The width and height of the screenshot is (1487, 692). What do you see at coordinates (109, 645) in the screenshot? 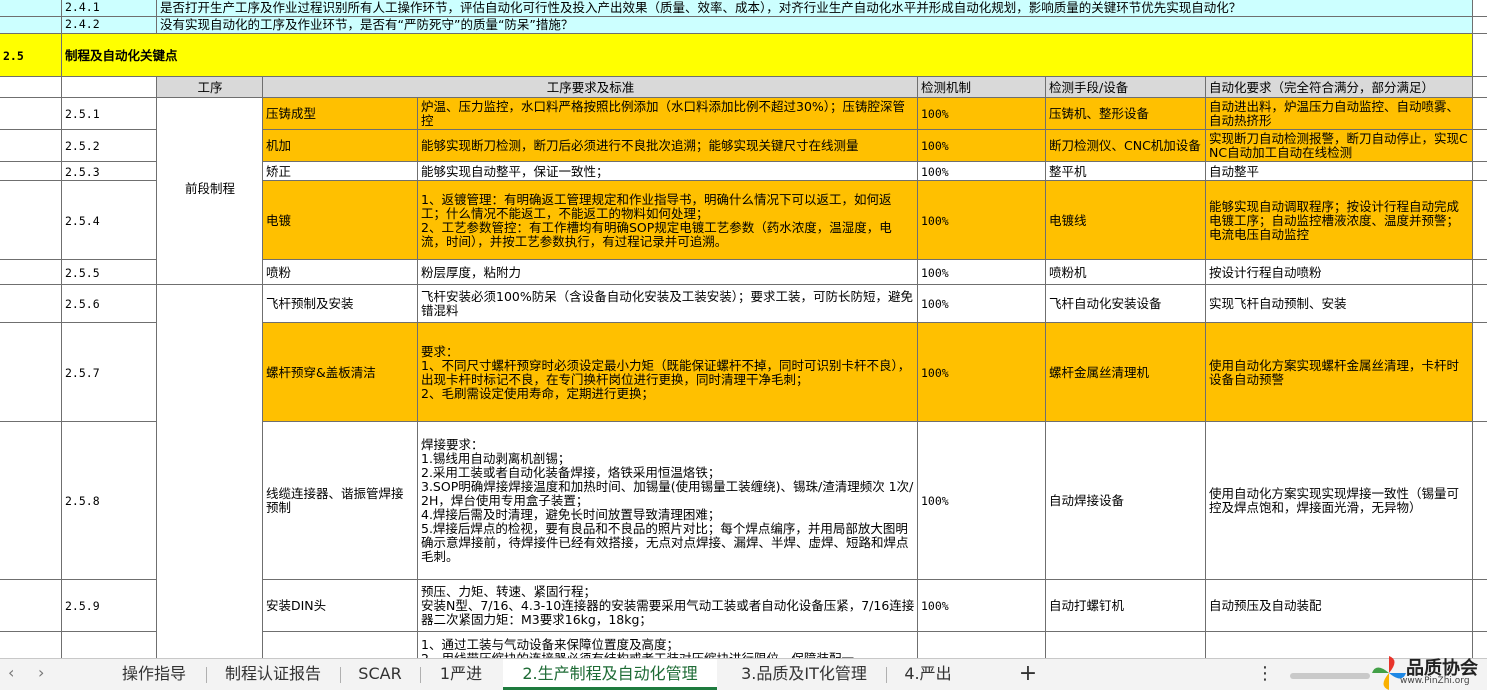
I see `item-id-cell` at bounding box center [109, 645].